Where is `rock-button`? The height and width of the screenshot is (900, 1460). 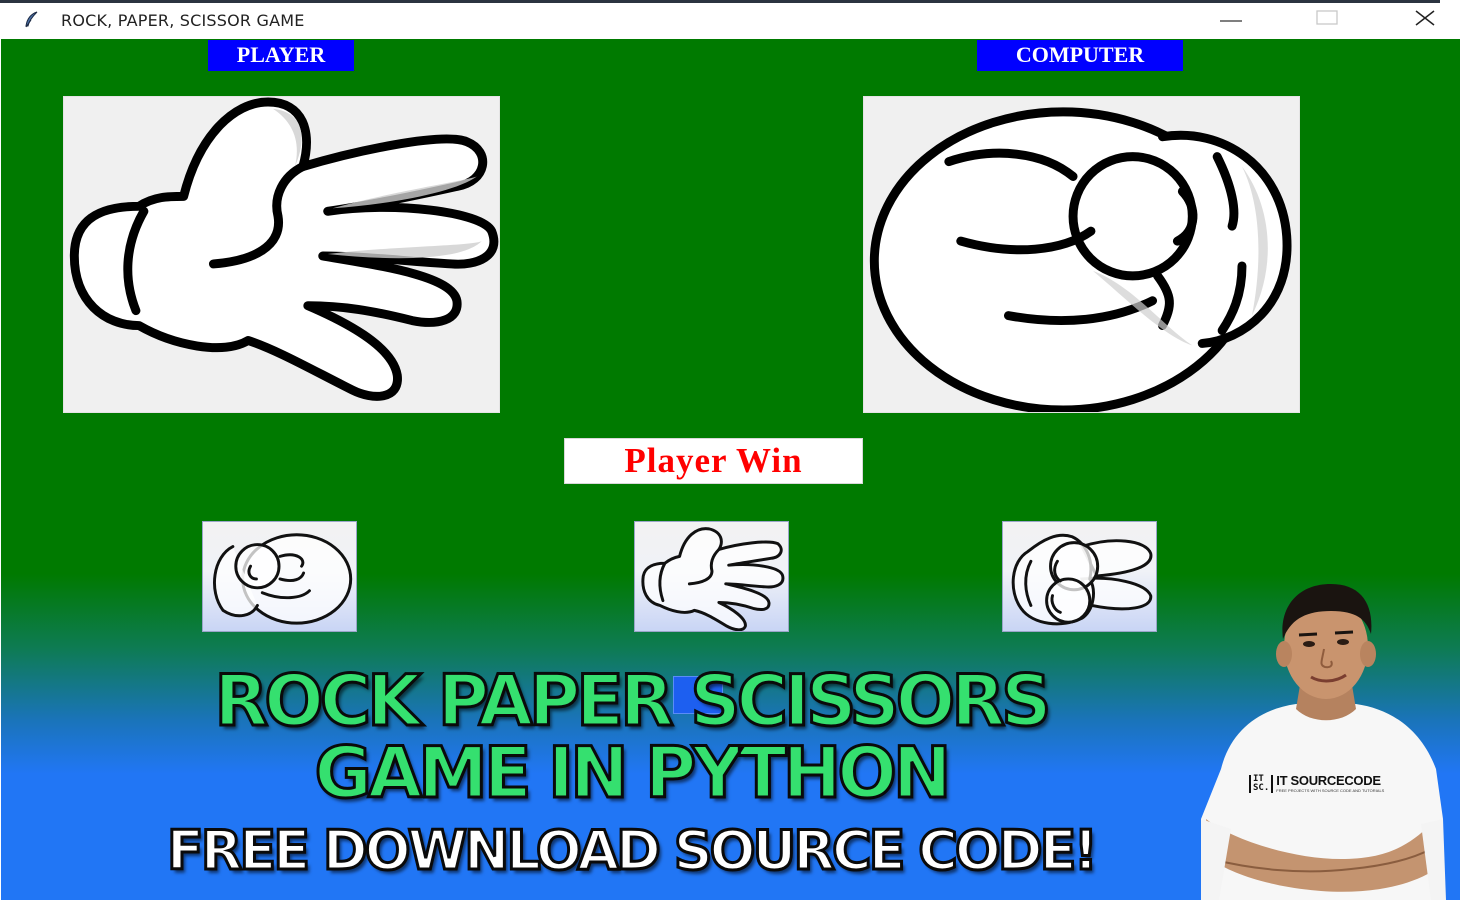 rock-button is located at coordinates (279, 576).